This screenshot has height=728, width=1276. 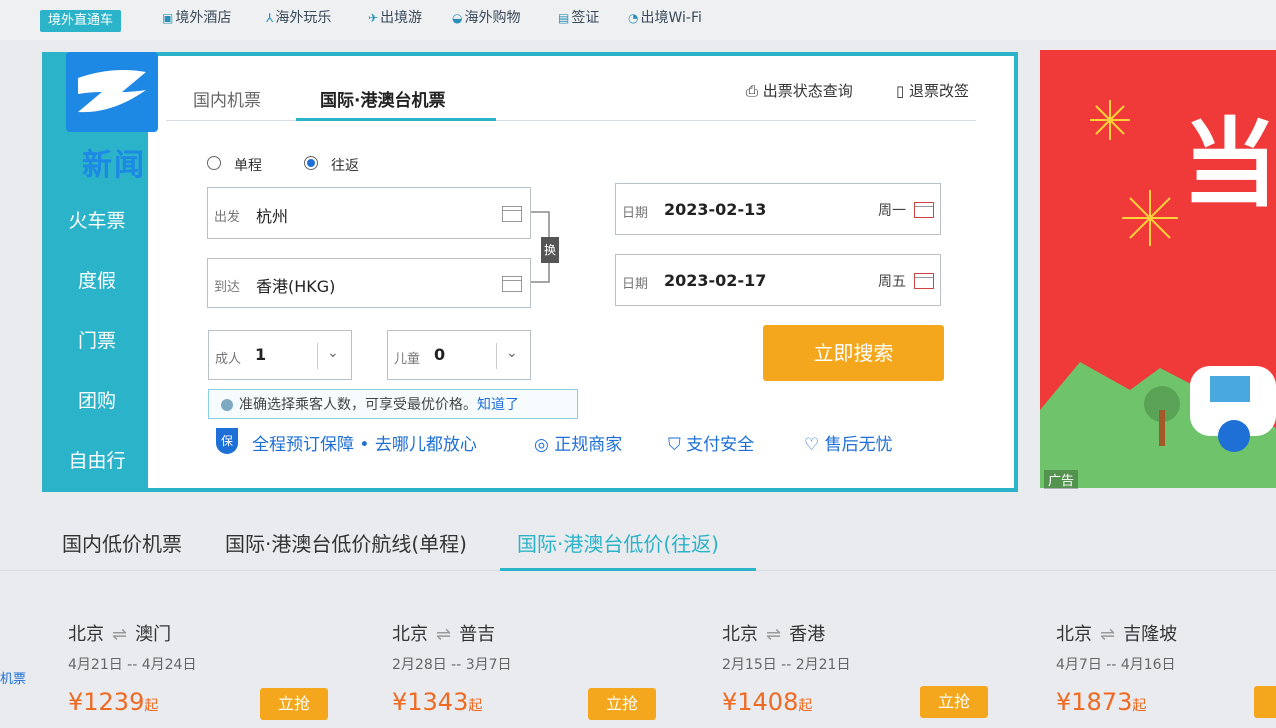 I want to click on adults-select: 成人 1 ⌄, so click(x=280, y=355).